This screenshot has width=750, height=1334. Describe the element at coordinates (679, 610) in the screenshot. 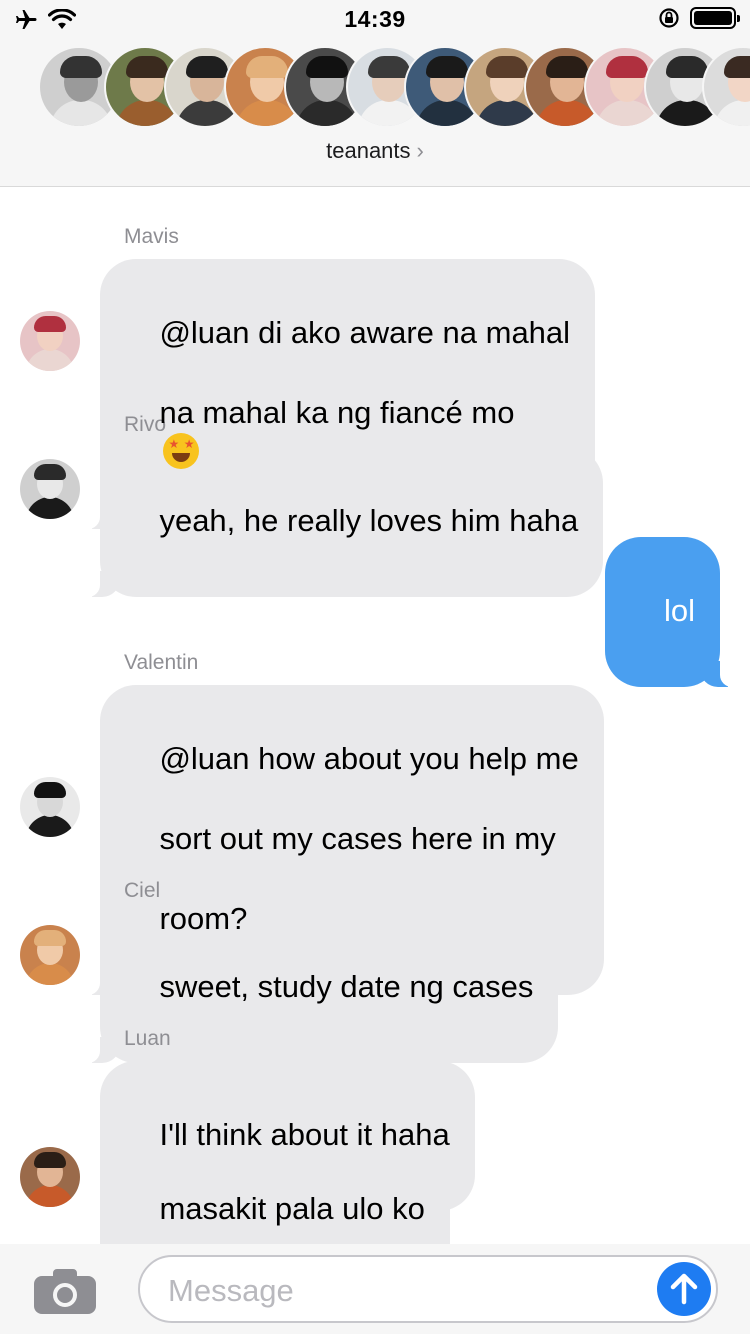

I see `message-text: lol` at that location.